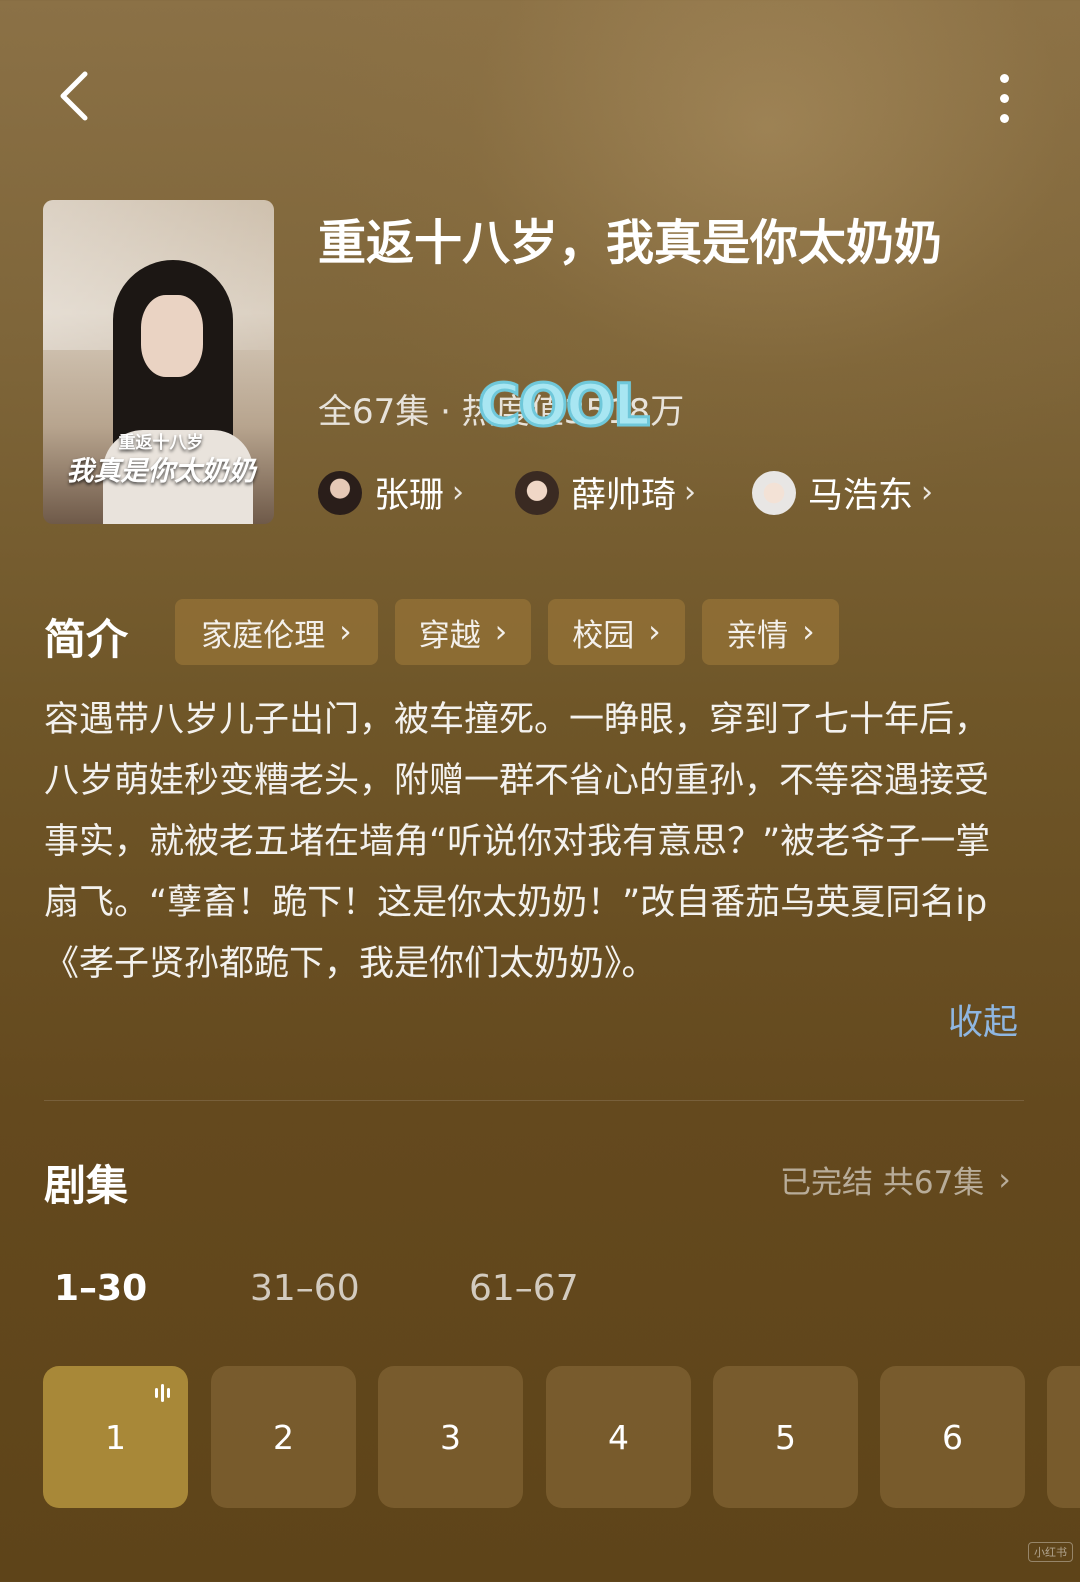 This screenshot has width=1080, height=1582. What do you see at coordinates (86, 639) in the screenshot?
I see `intro-heading: 简介` at bounding box center [86, 639].